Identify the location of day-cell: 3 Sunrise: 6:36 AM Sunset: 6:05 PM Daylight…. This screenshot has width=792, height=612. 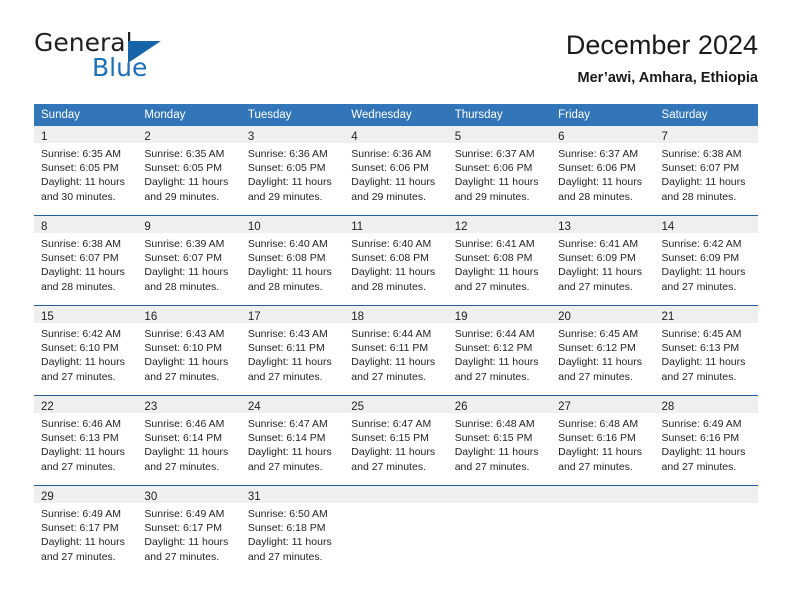
(292, 171).